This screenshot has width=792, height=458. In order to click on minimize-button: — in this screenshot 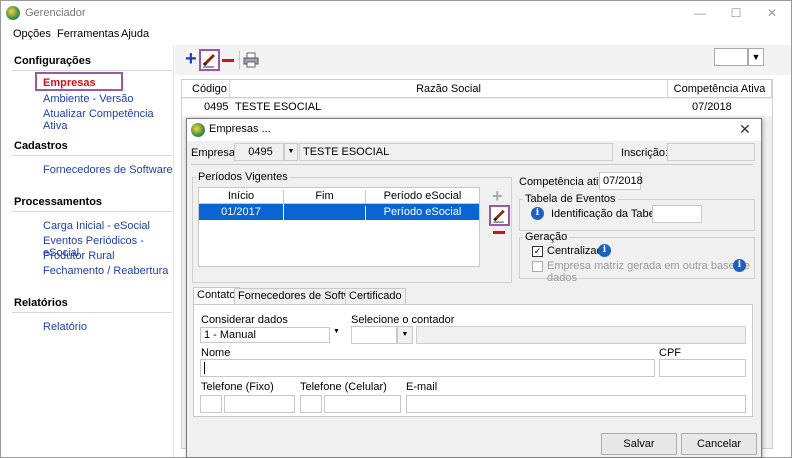, I will do `click(700, 13)`.